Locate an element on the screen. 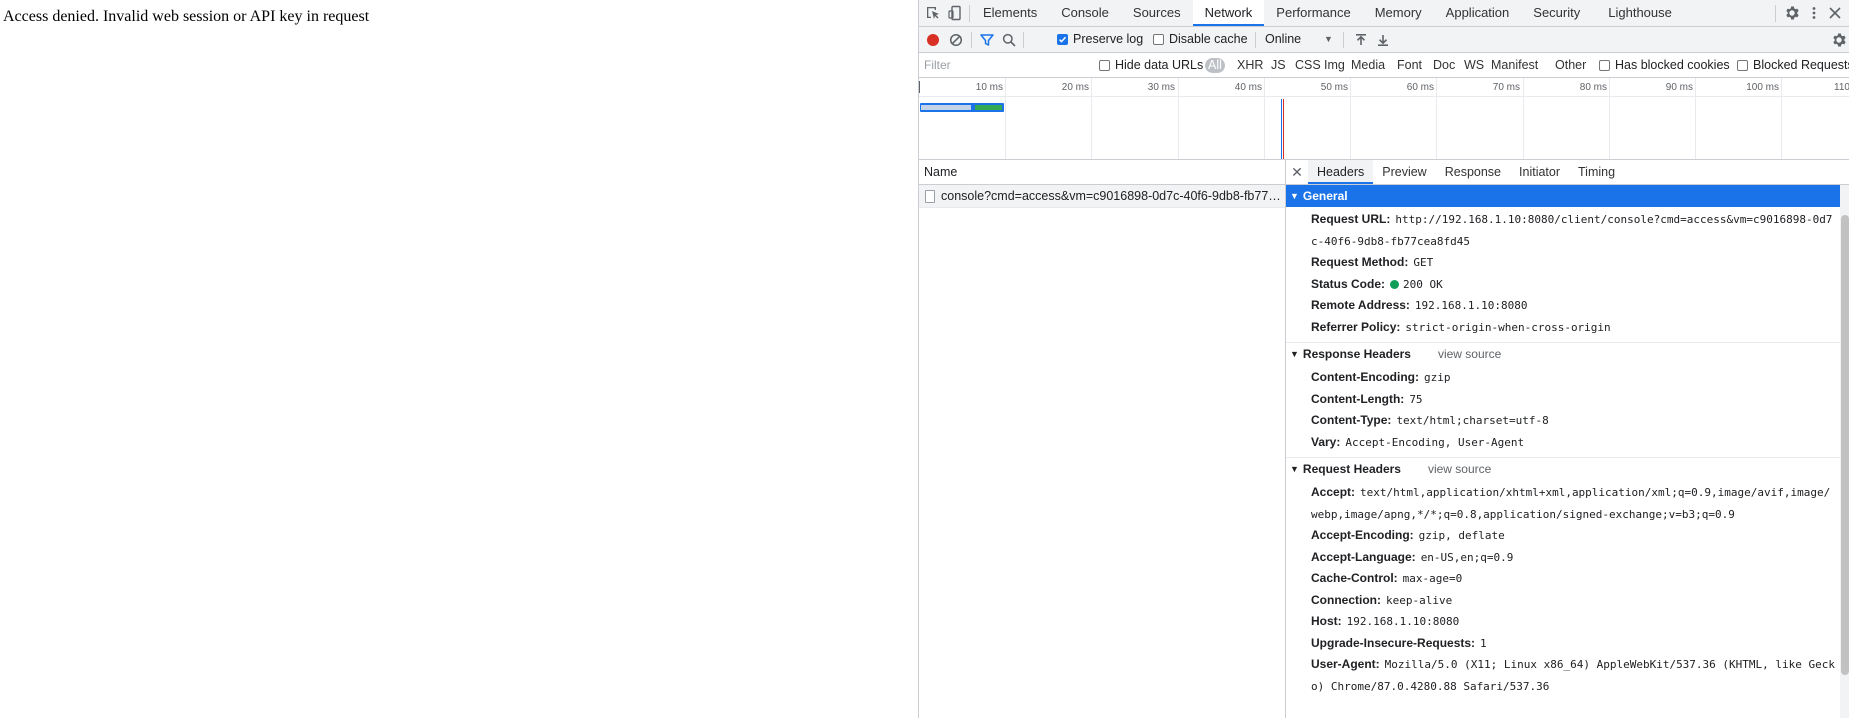  disable-cache-checkbox: Disable cache is located at coordinates (1200, 39).